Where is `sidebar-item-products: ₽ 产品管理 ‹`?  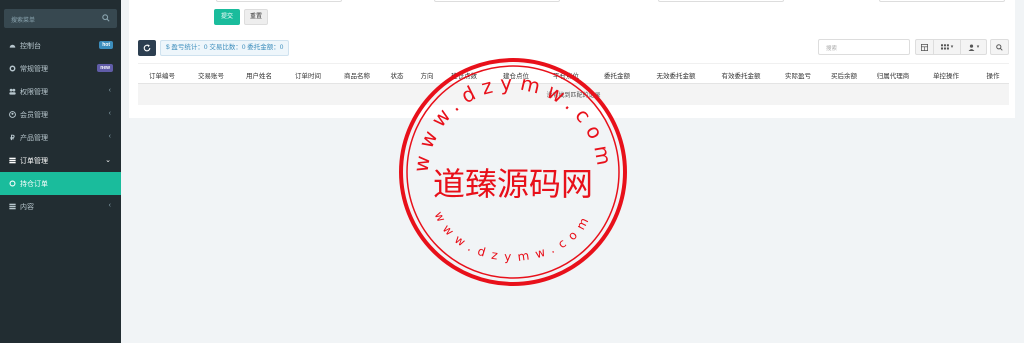 sidebar-item-products: ₽ 产品管理 ‹ is located at coordinates (60, 137).